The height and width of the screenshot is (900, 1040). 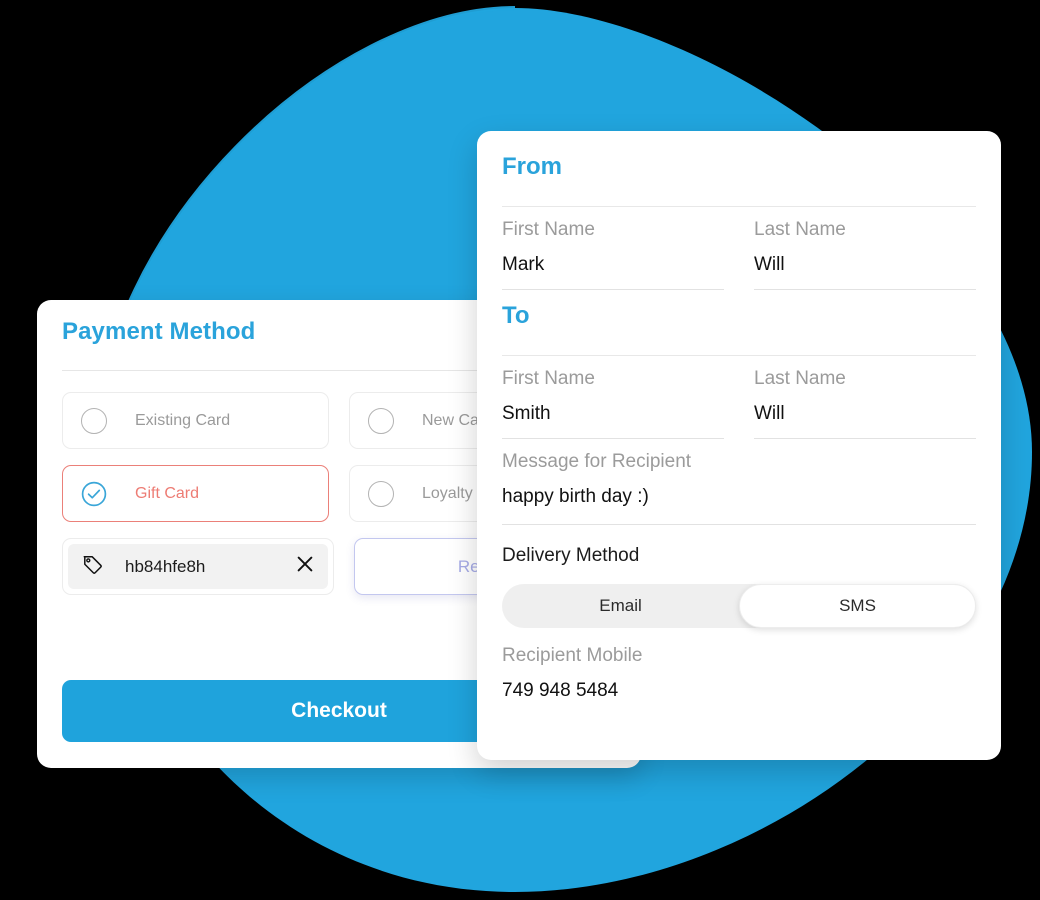 I want to click on gift-code-field: hb84hfe8h, so click(x=198, y=566).